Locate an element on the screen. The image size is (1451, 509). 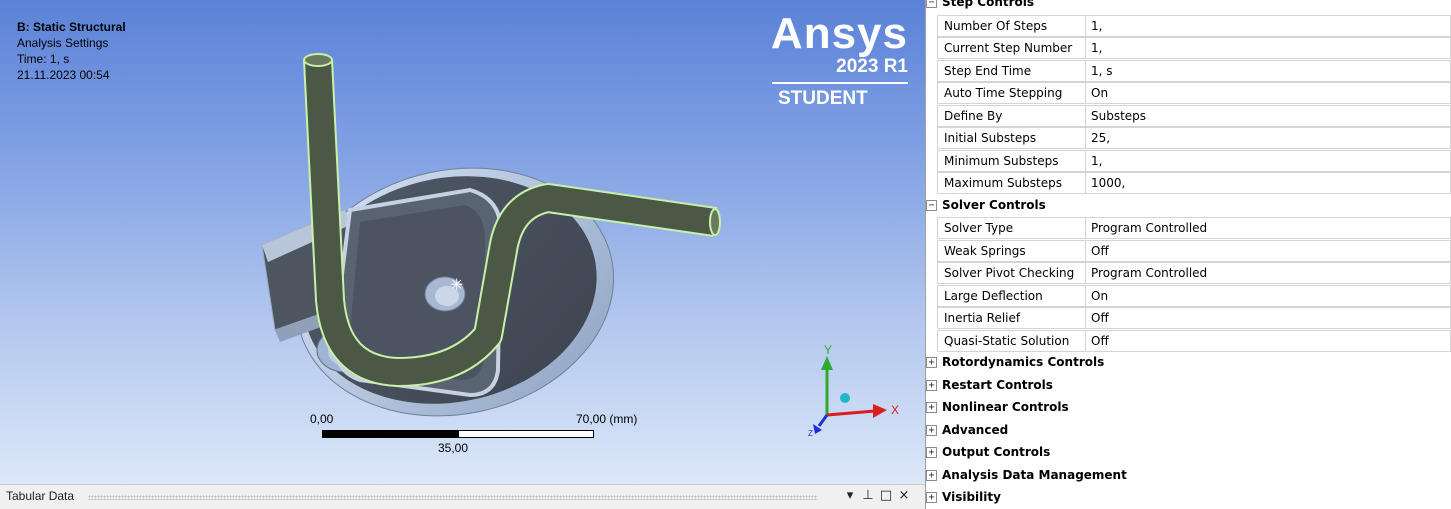
property-row: Define By Substeps is located at coordinates (1188, 116).